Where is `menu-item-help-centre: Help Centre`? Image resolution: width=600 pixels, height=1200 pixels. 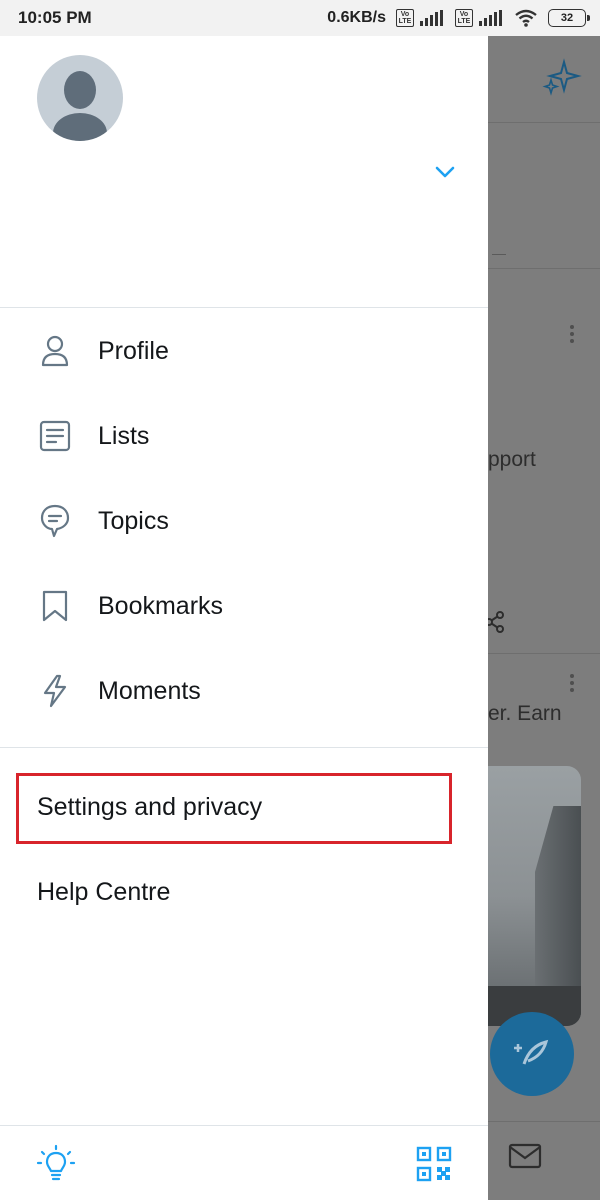
menu-item-help-centre: Help Centre is located at coordinates (244, 892).